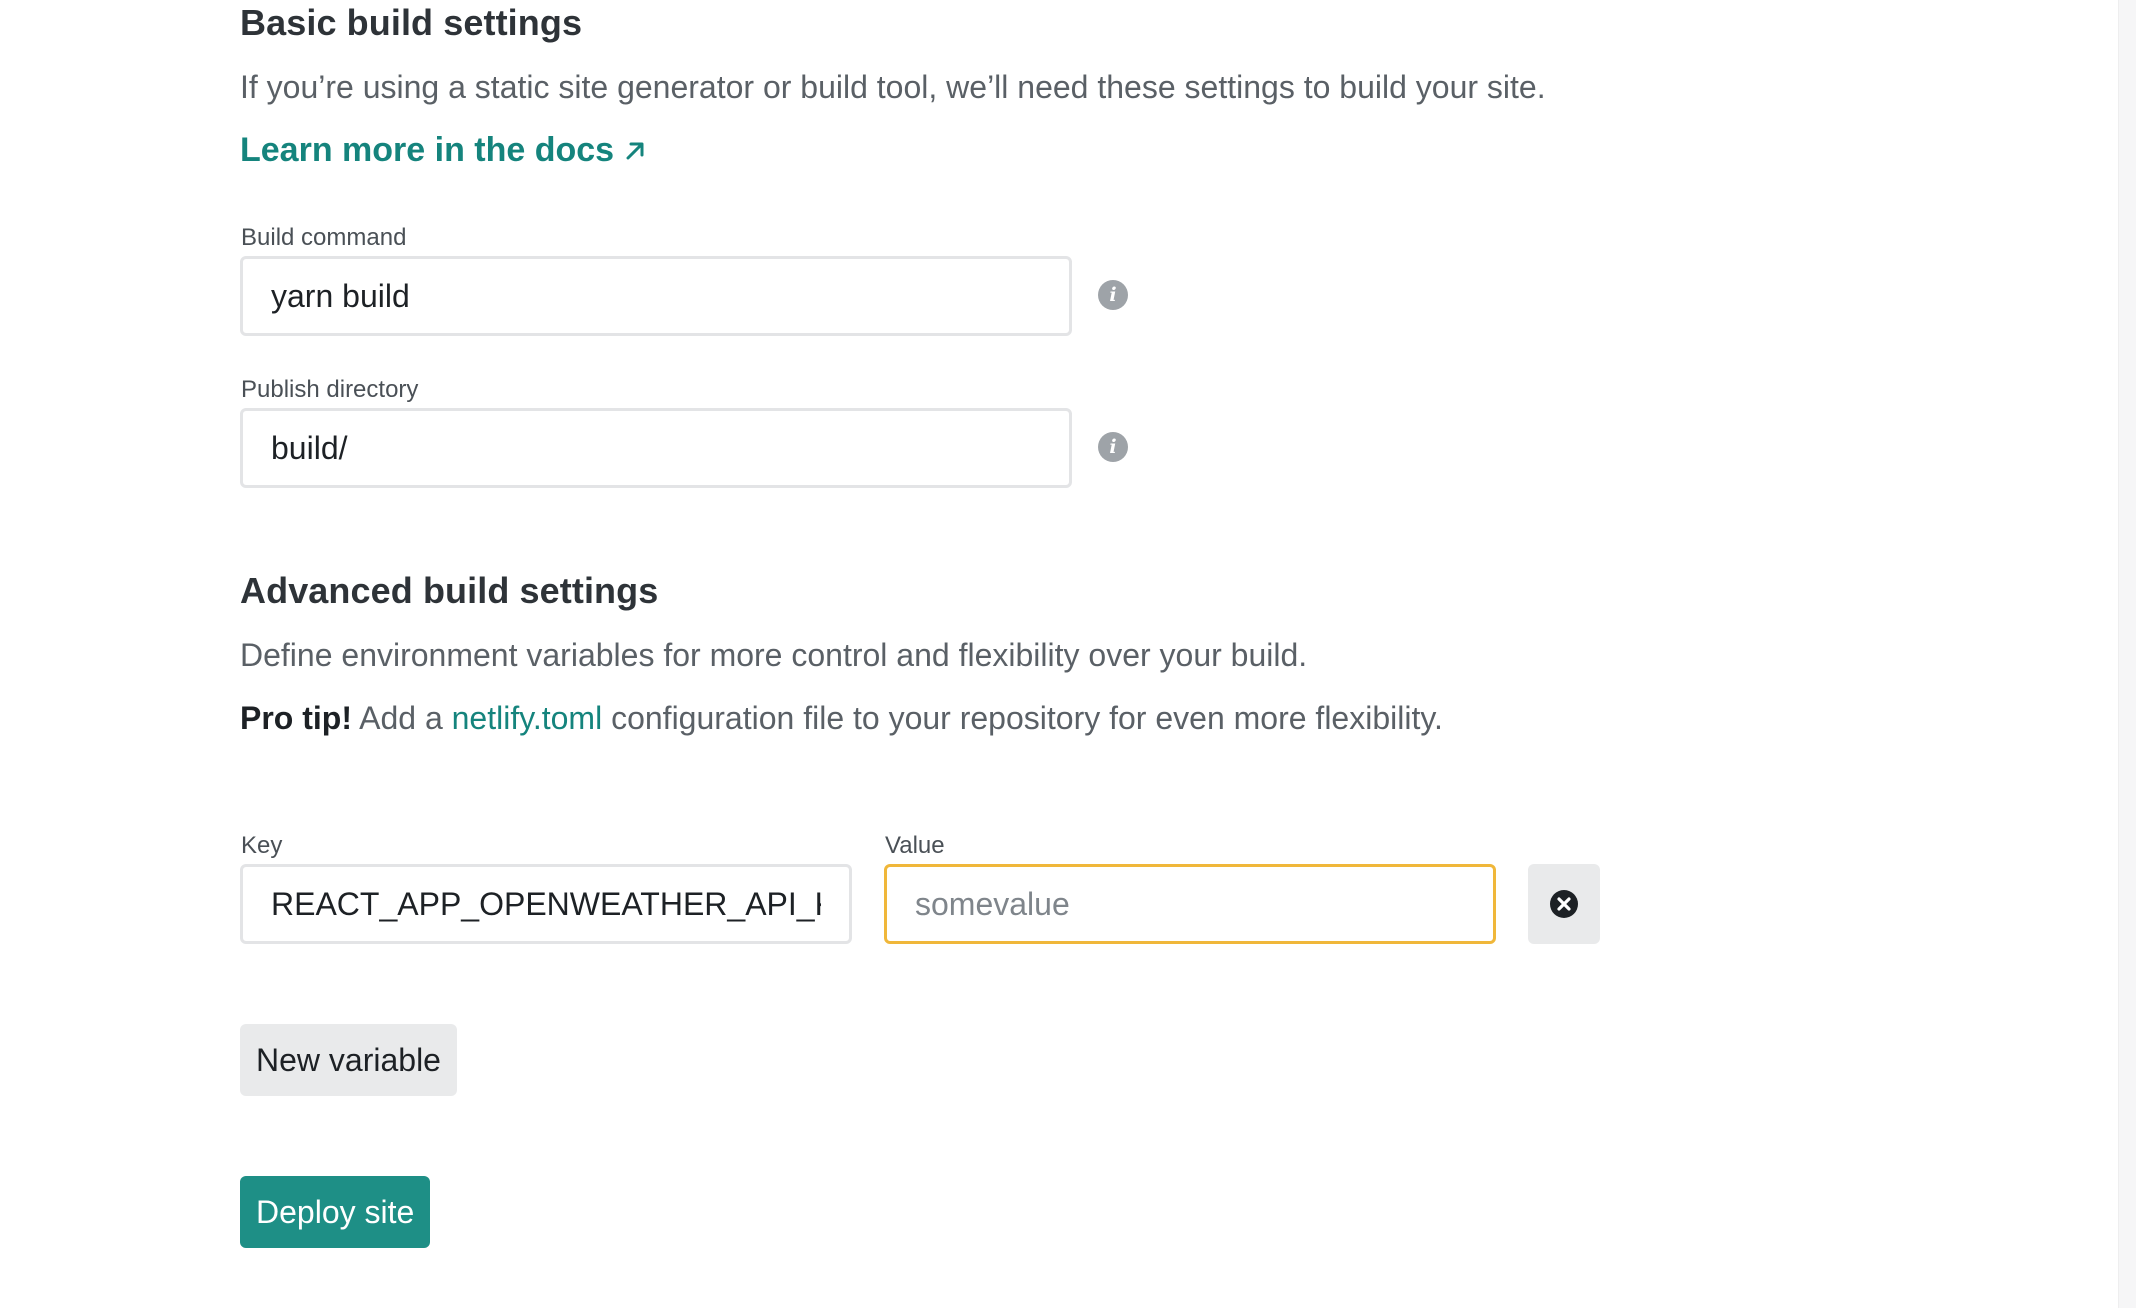 Image resolution: width=2136 pixels, height=1308 pixels. I want to click on close-circle-icon, so click(1564, 904).